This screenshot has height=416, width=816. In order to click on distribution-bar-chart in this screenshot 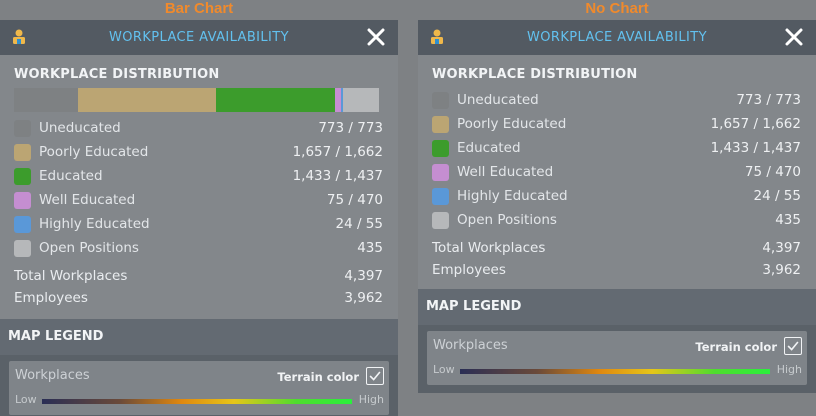, I will do `click(196, 100)`.